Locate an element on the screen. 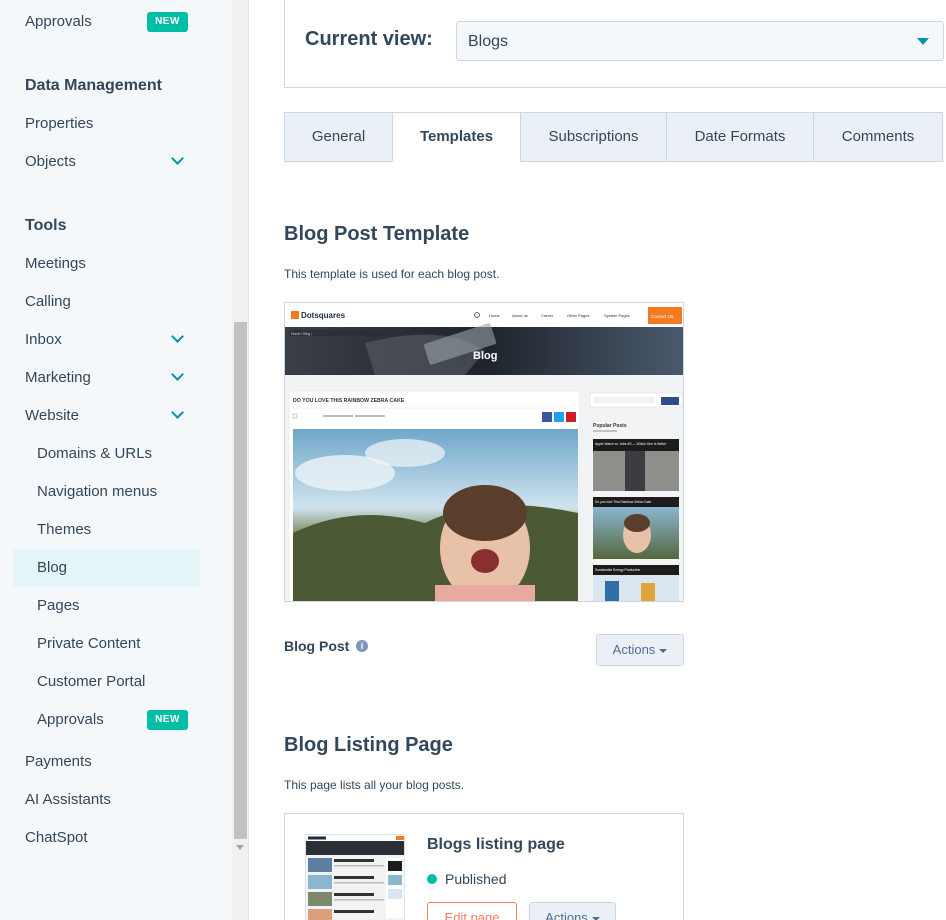  sidebar-item-chatspot: ChatSpot is located at coordinates (56, 838).